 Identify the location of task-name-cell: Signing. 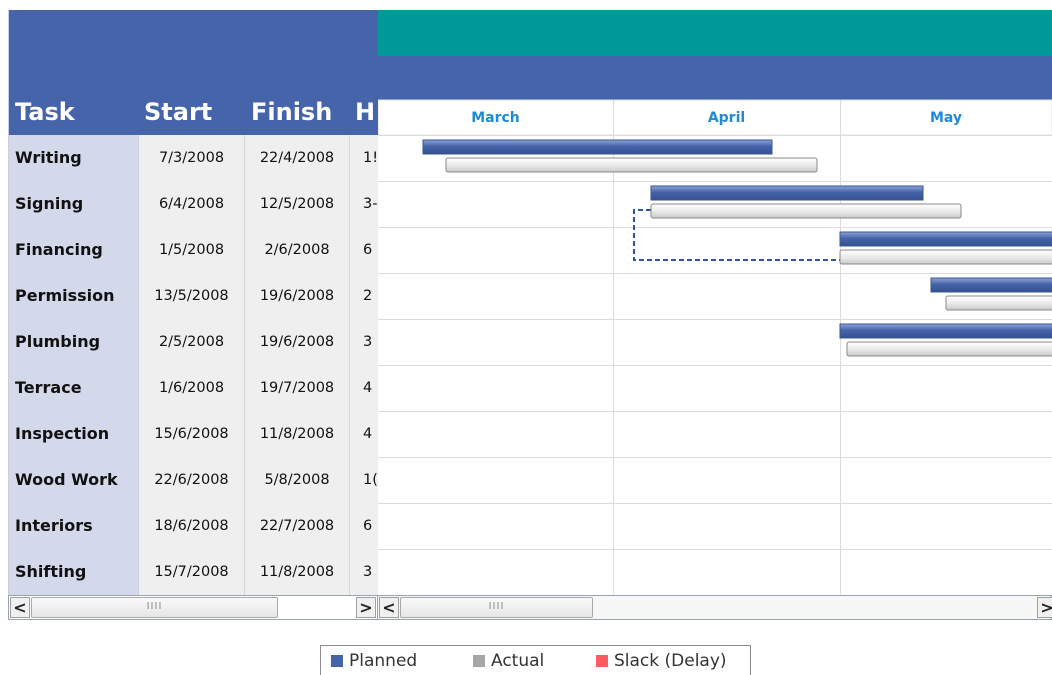
(74, 204).